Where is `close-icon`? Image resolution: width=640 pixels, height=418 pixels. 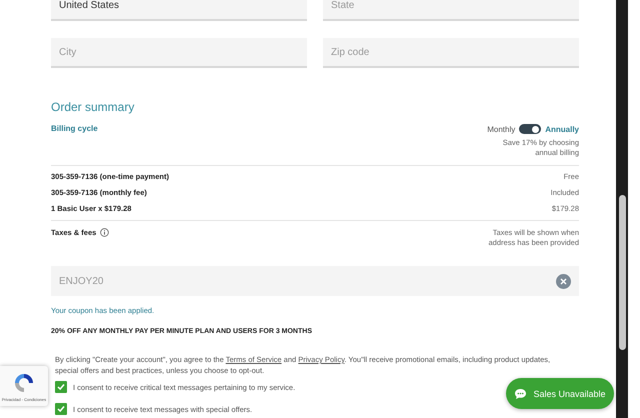 close-icon is located at coordinates (563, 281).